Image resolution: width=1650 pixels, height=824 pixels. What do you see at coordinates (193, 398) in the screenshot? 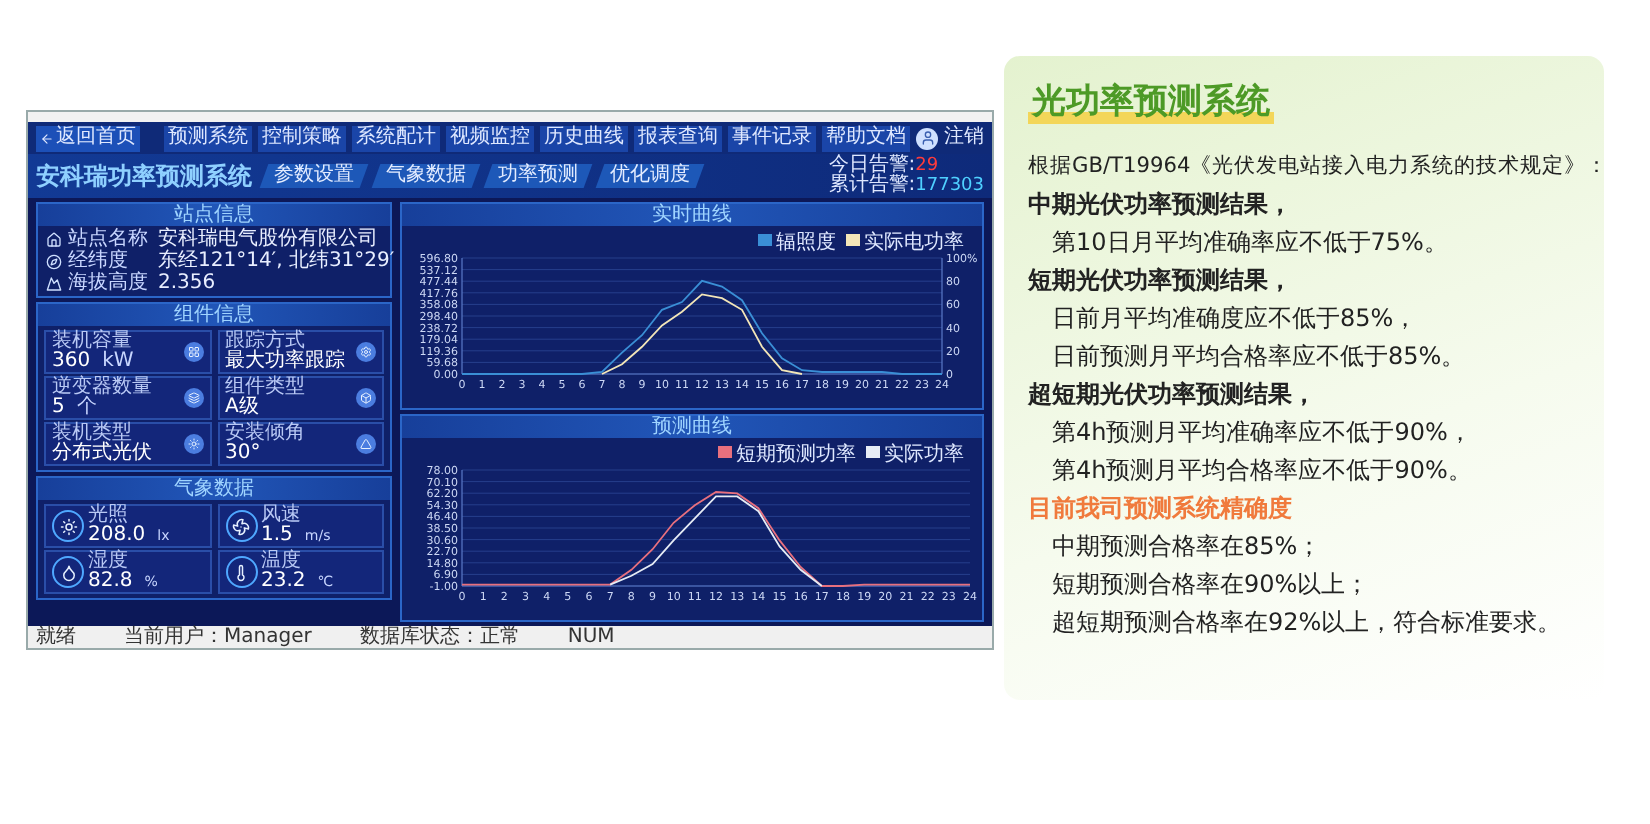
I see `layers-icon` at bounding box center [193, 398].